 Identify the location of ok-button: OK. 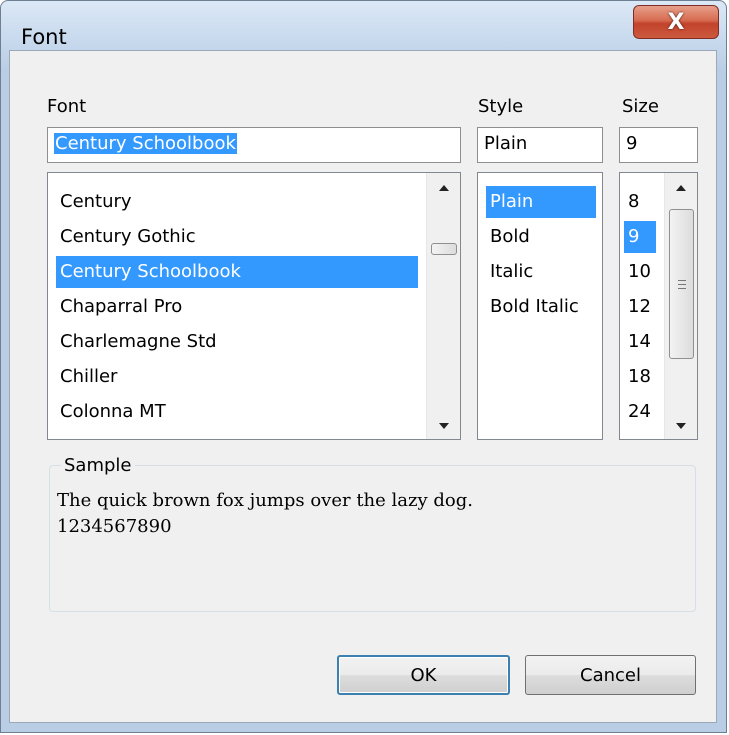
(423, 675).